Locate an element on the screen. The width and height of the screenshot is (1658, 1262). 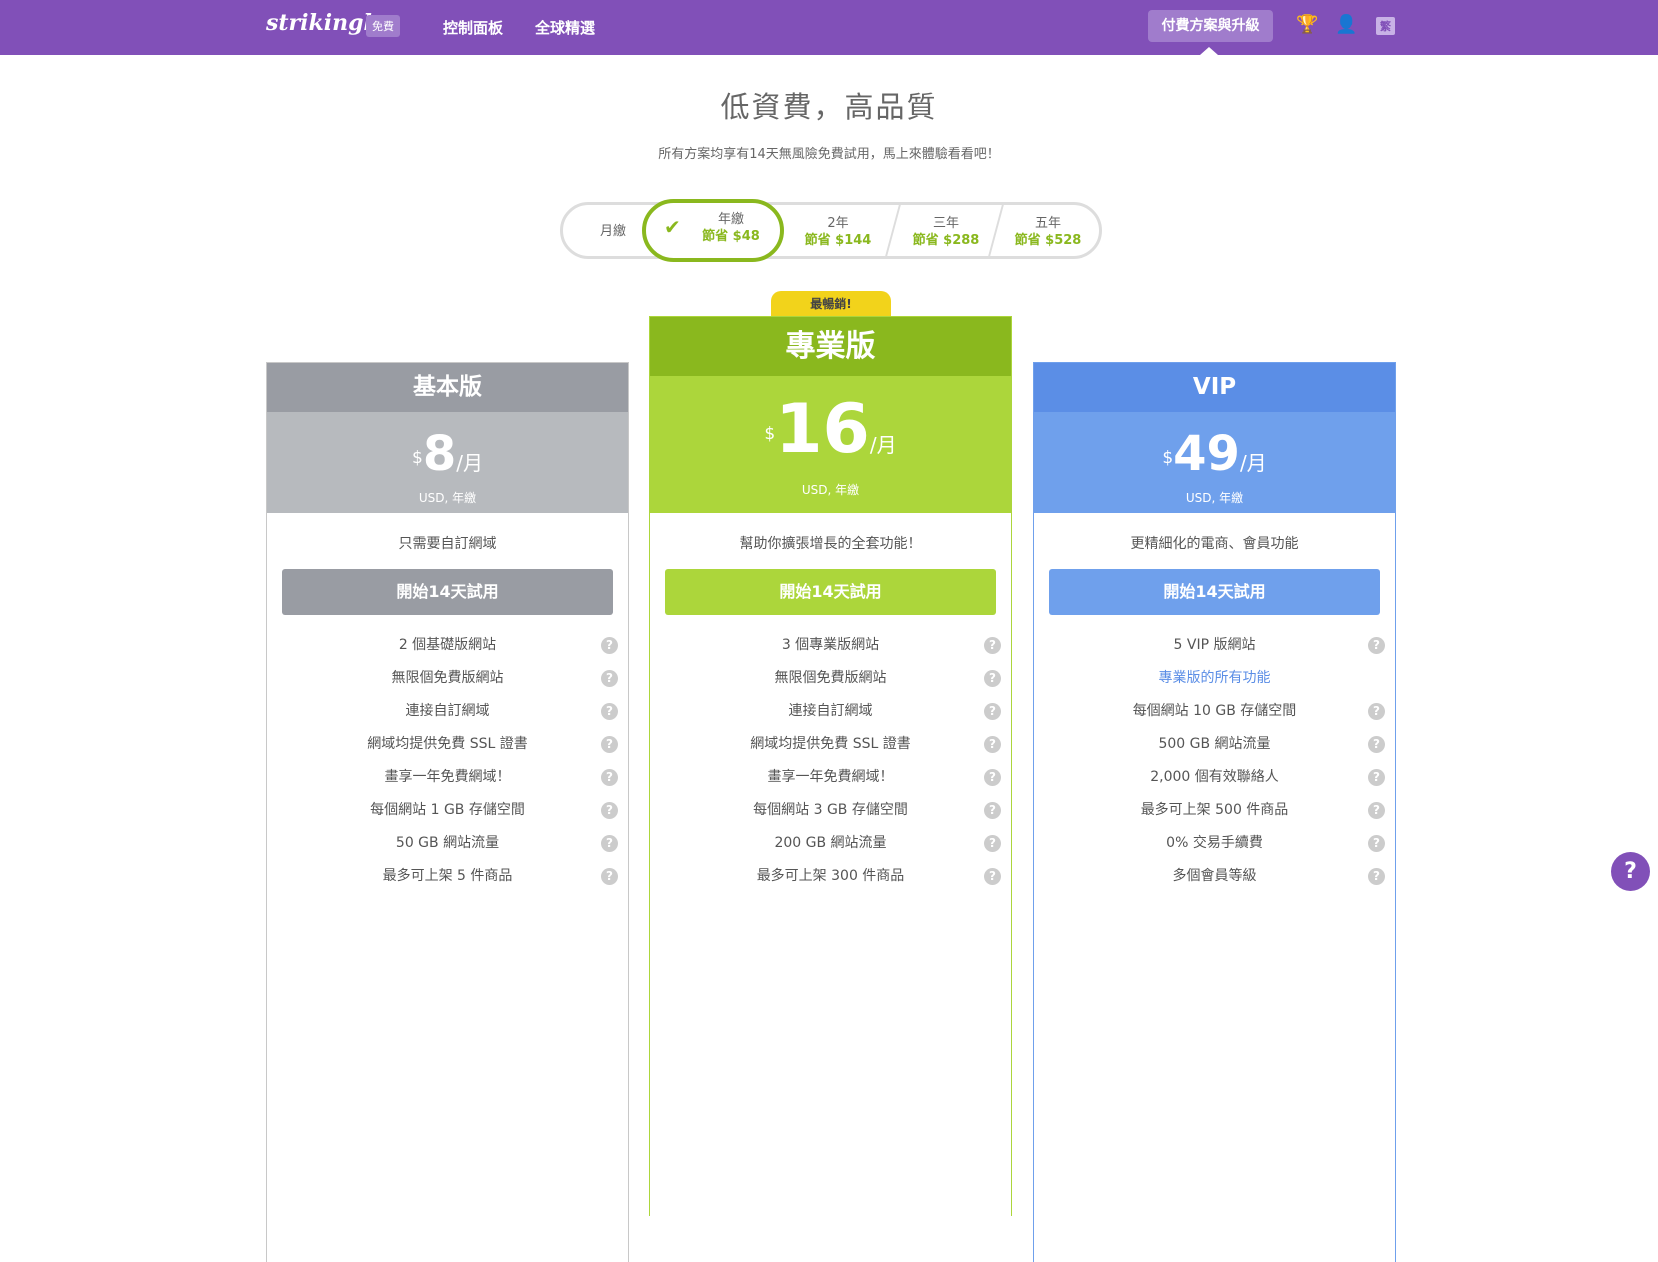
language-switch: 繁 is located at coordinates (1385, 26).